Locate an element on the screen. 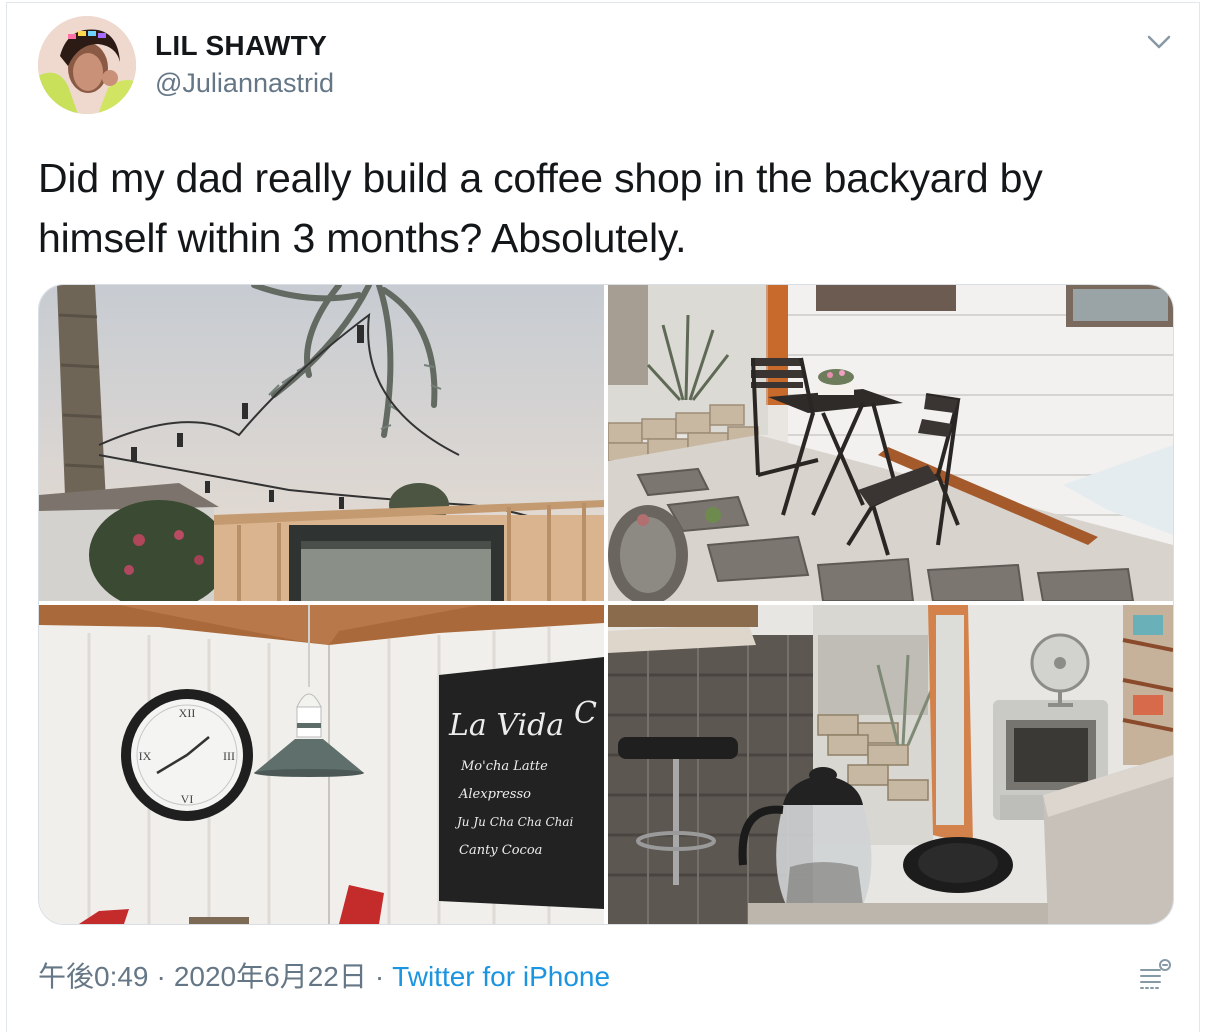 Image resolution: width=1206 pixels, height=1032 pixels. chalkboard-item: Ju Ju Cha Cha Chai is located at coordinates (514, 822).